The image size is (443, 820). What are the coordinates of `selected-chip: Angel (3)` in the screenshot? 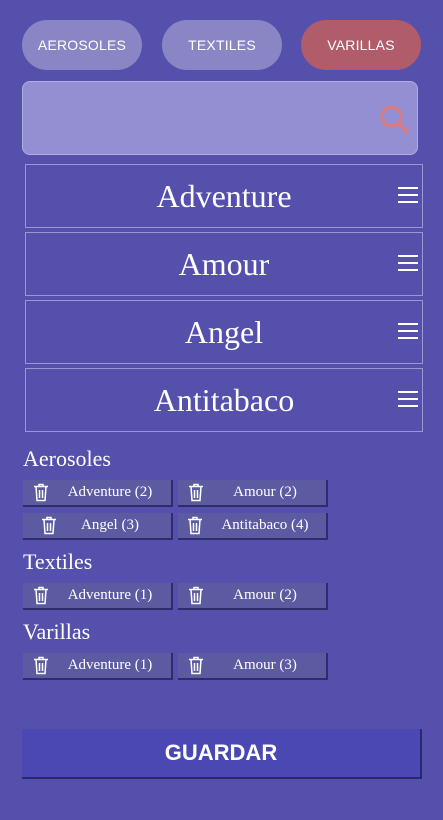 It's located at (98, 526).